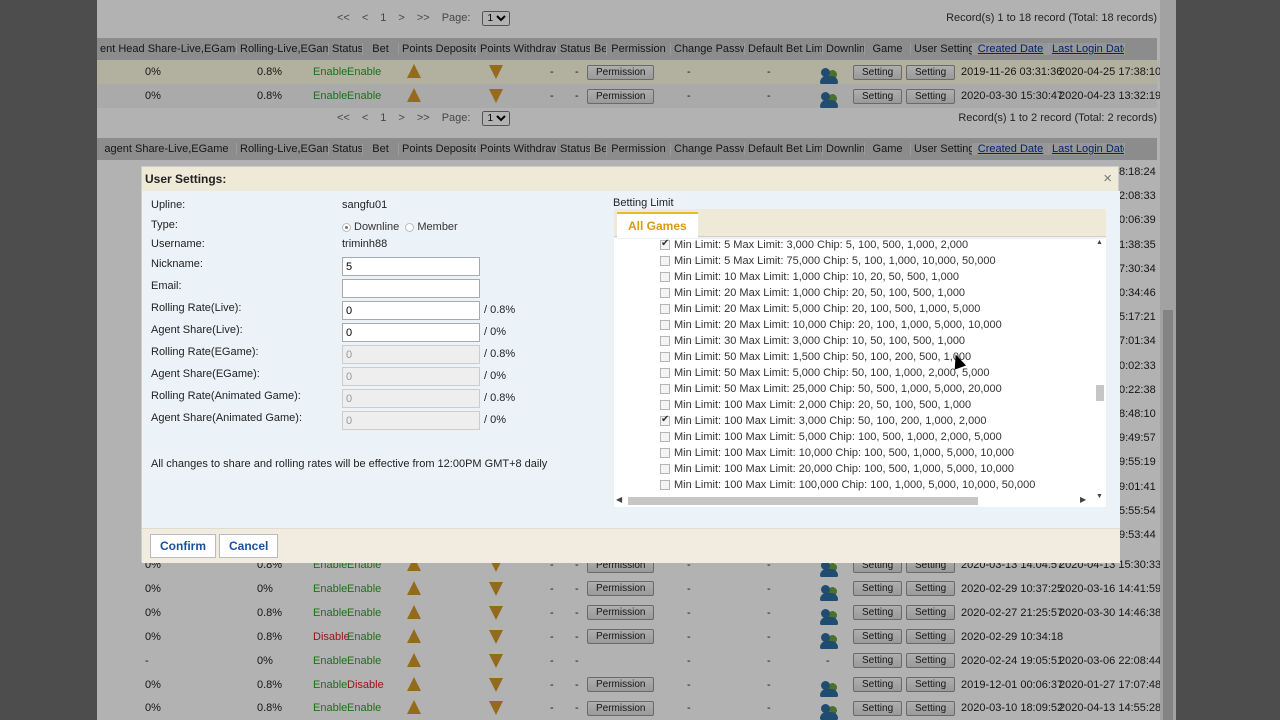 This screenshot has width=1280, height=720. I want to click on dialog-footer: Confirm Cancel, so click(631, 545).